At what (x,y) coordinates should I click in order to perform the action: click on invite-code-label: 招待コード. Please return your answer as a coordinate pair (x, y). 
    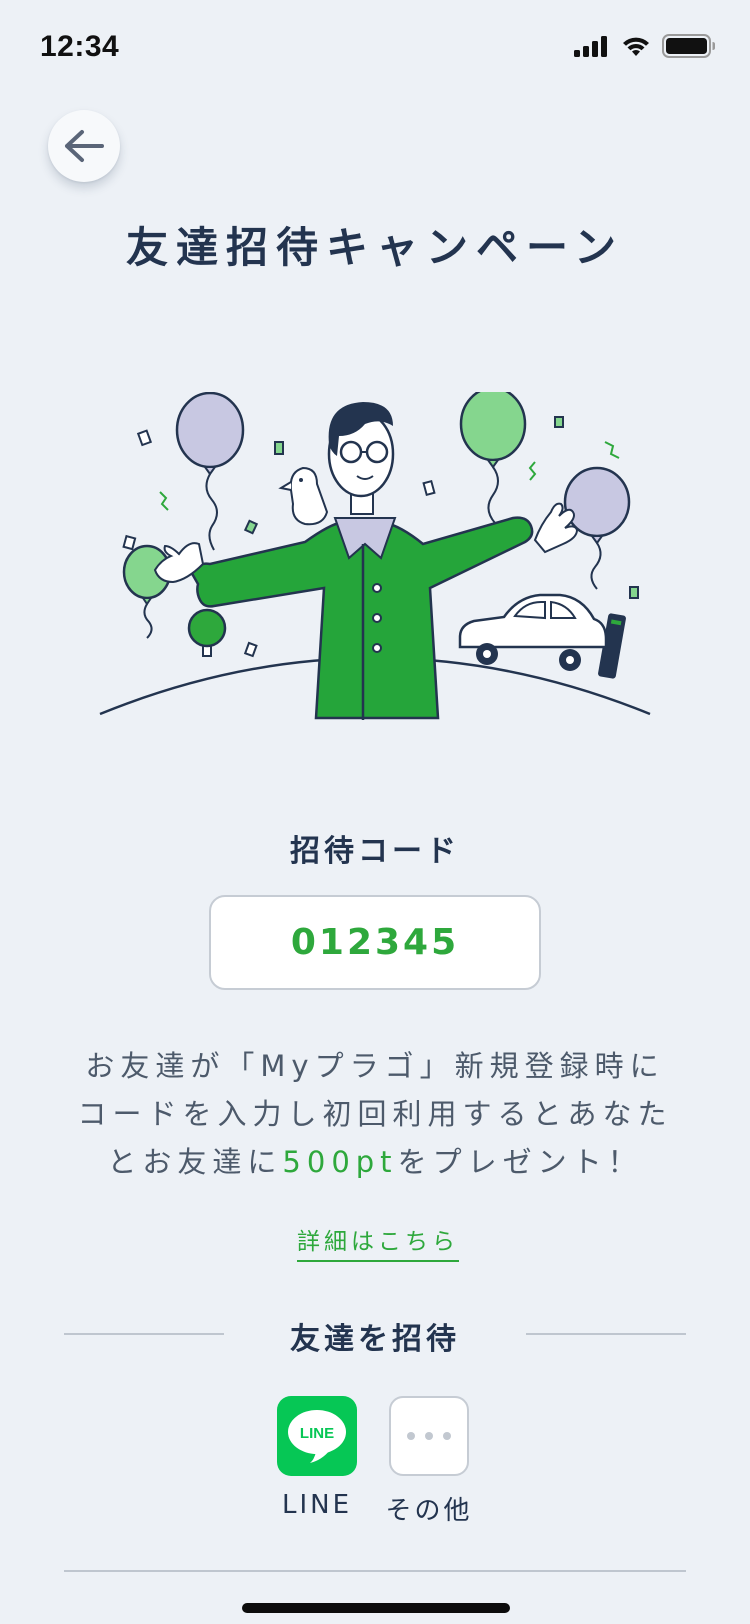
    Looking at the image, I should click on (375, 851).